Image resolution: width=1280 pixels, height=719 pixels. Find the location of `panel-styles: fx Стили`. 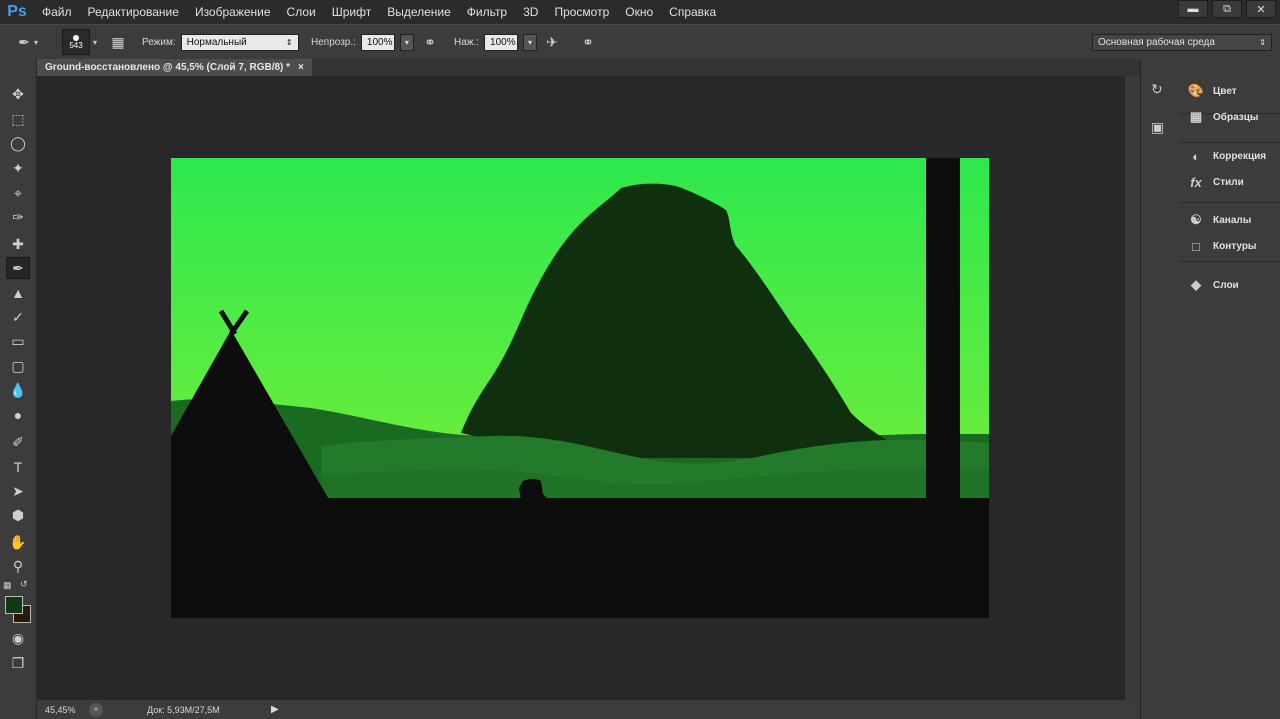

panel-styles: fx Стили is located at coordinates (1215, 182).